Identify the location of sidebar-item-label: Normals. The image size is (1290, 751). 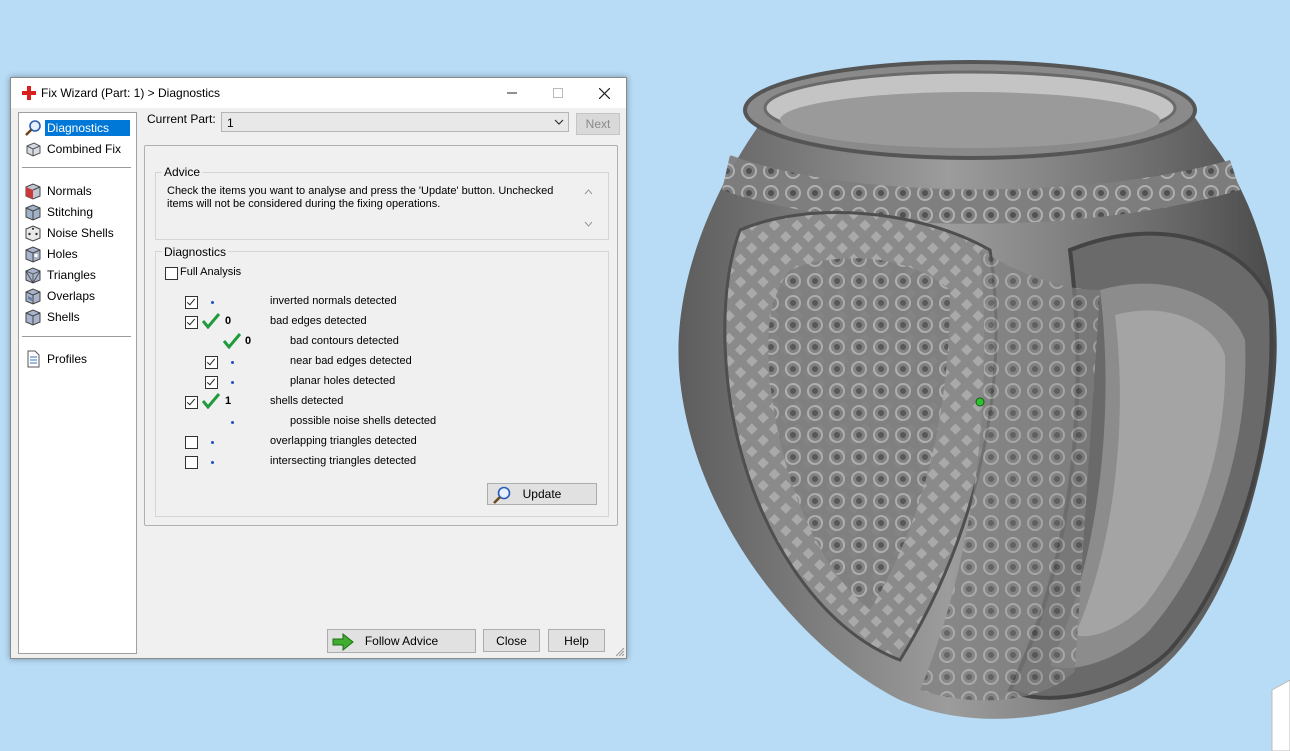
(69, 190).